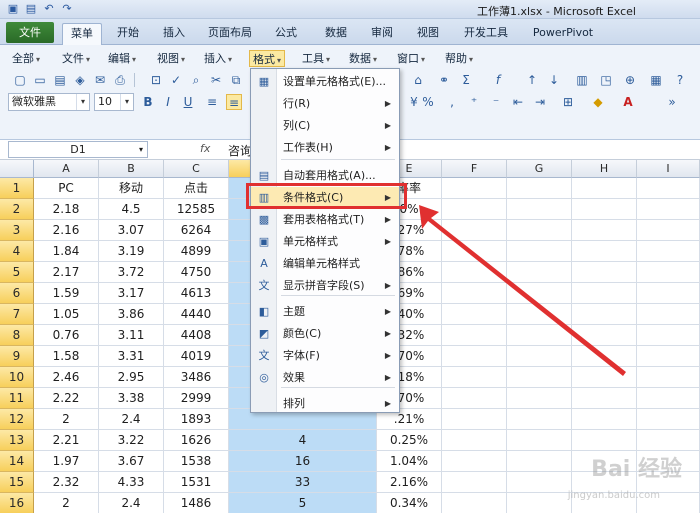 This screenshot has height=513, width=700. Describe the element at coordinates (131, 482) in the screenshot. I see `cell: 4.33` at that location.